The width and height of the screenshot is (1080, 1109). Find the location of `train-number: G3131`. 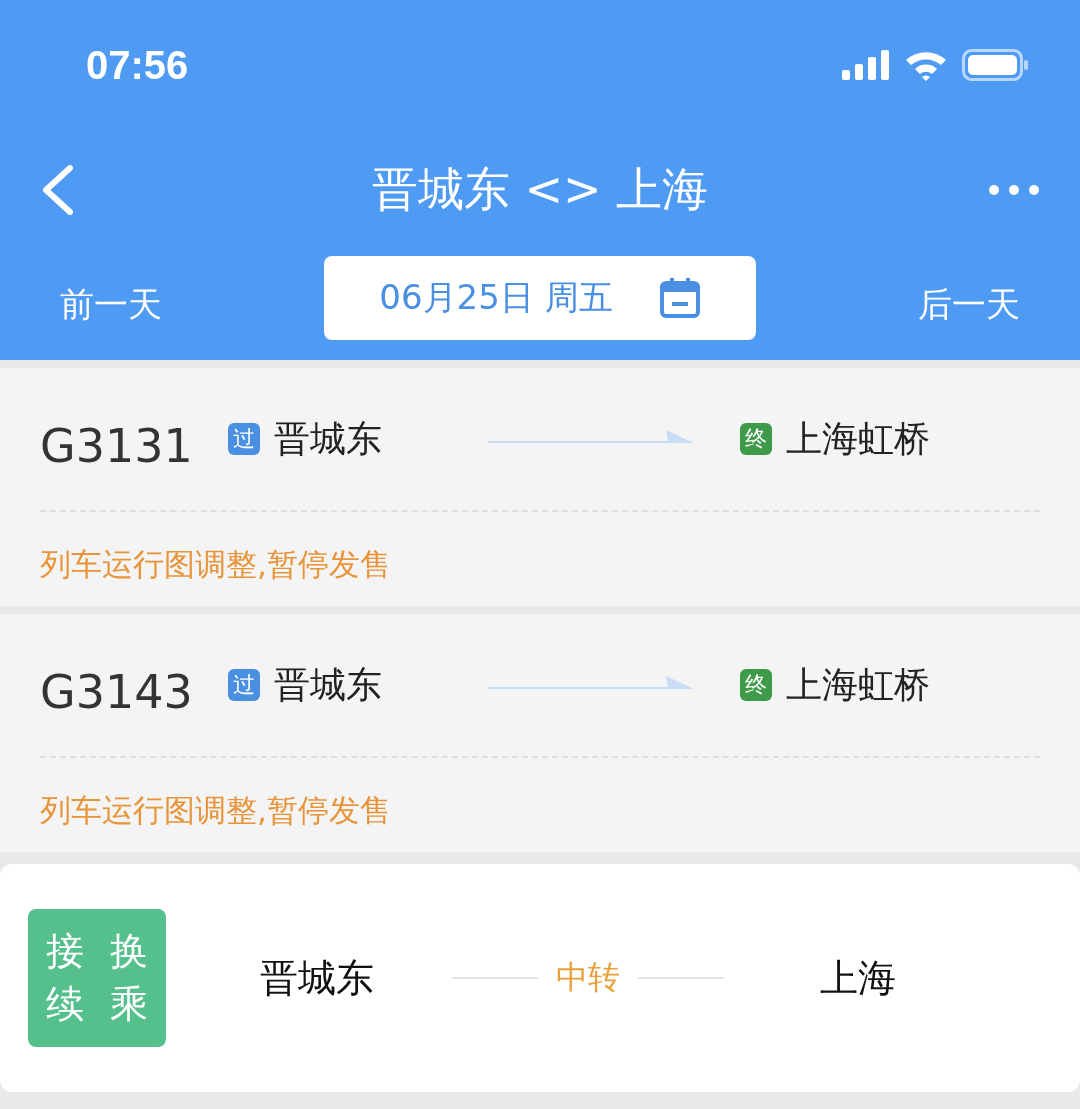

train-number: G3131 is located at coordinates (117, 445).